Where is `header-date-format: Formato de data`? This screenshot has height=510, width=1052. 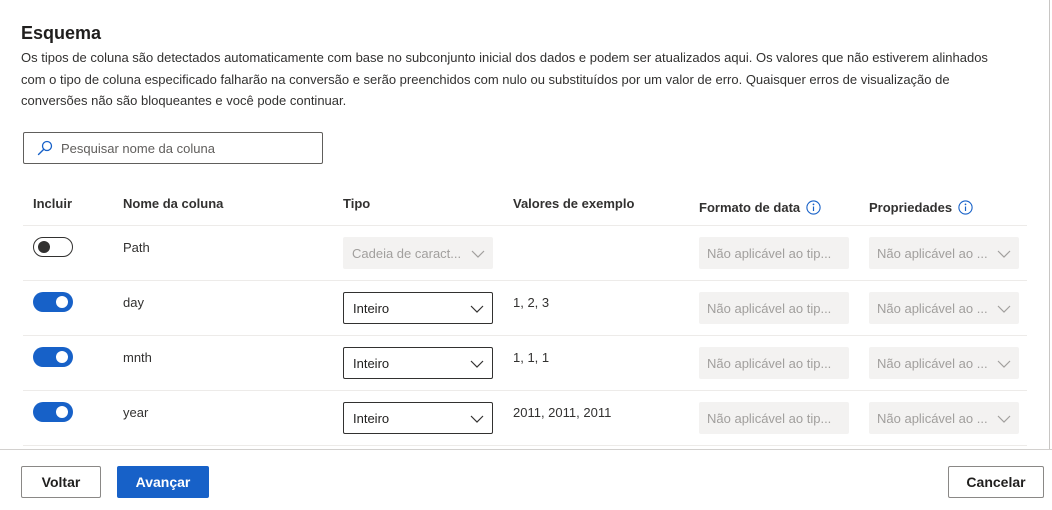 header-date-format: Formato de data is located at coordinates (760, 207).